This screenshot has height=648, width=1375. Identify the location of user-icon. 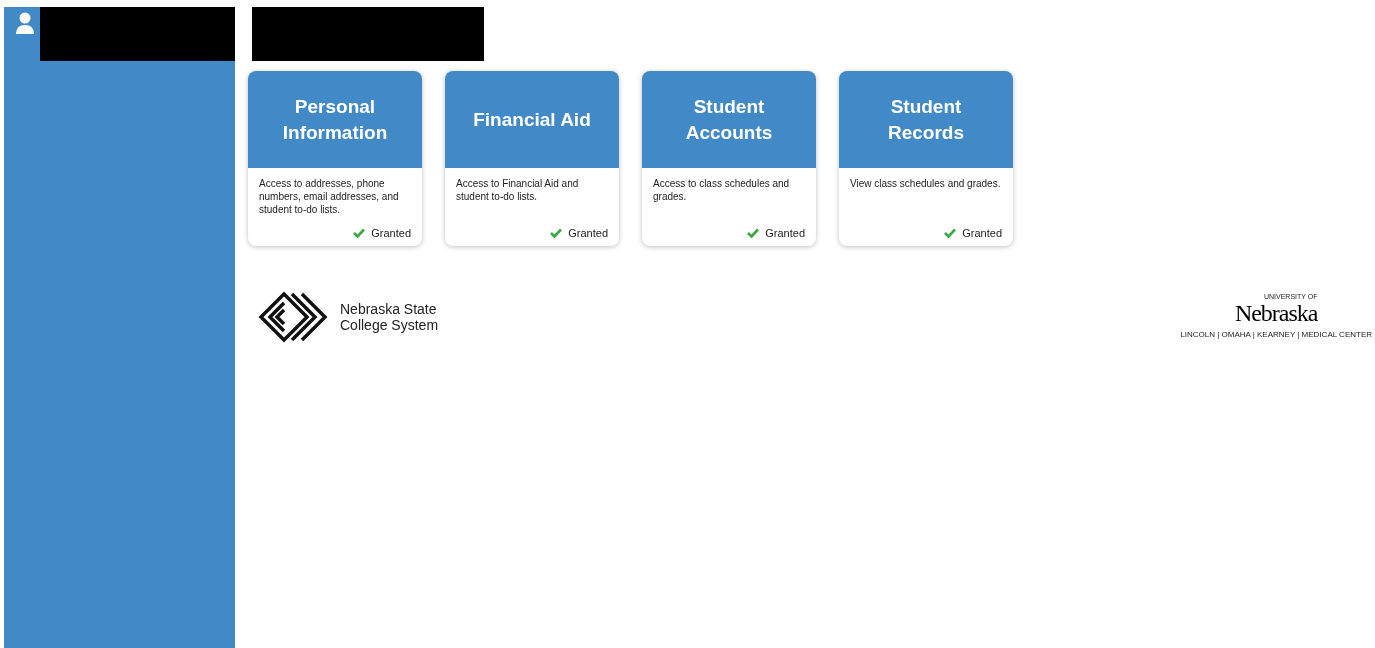
(25, 24).